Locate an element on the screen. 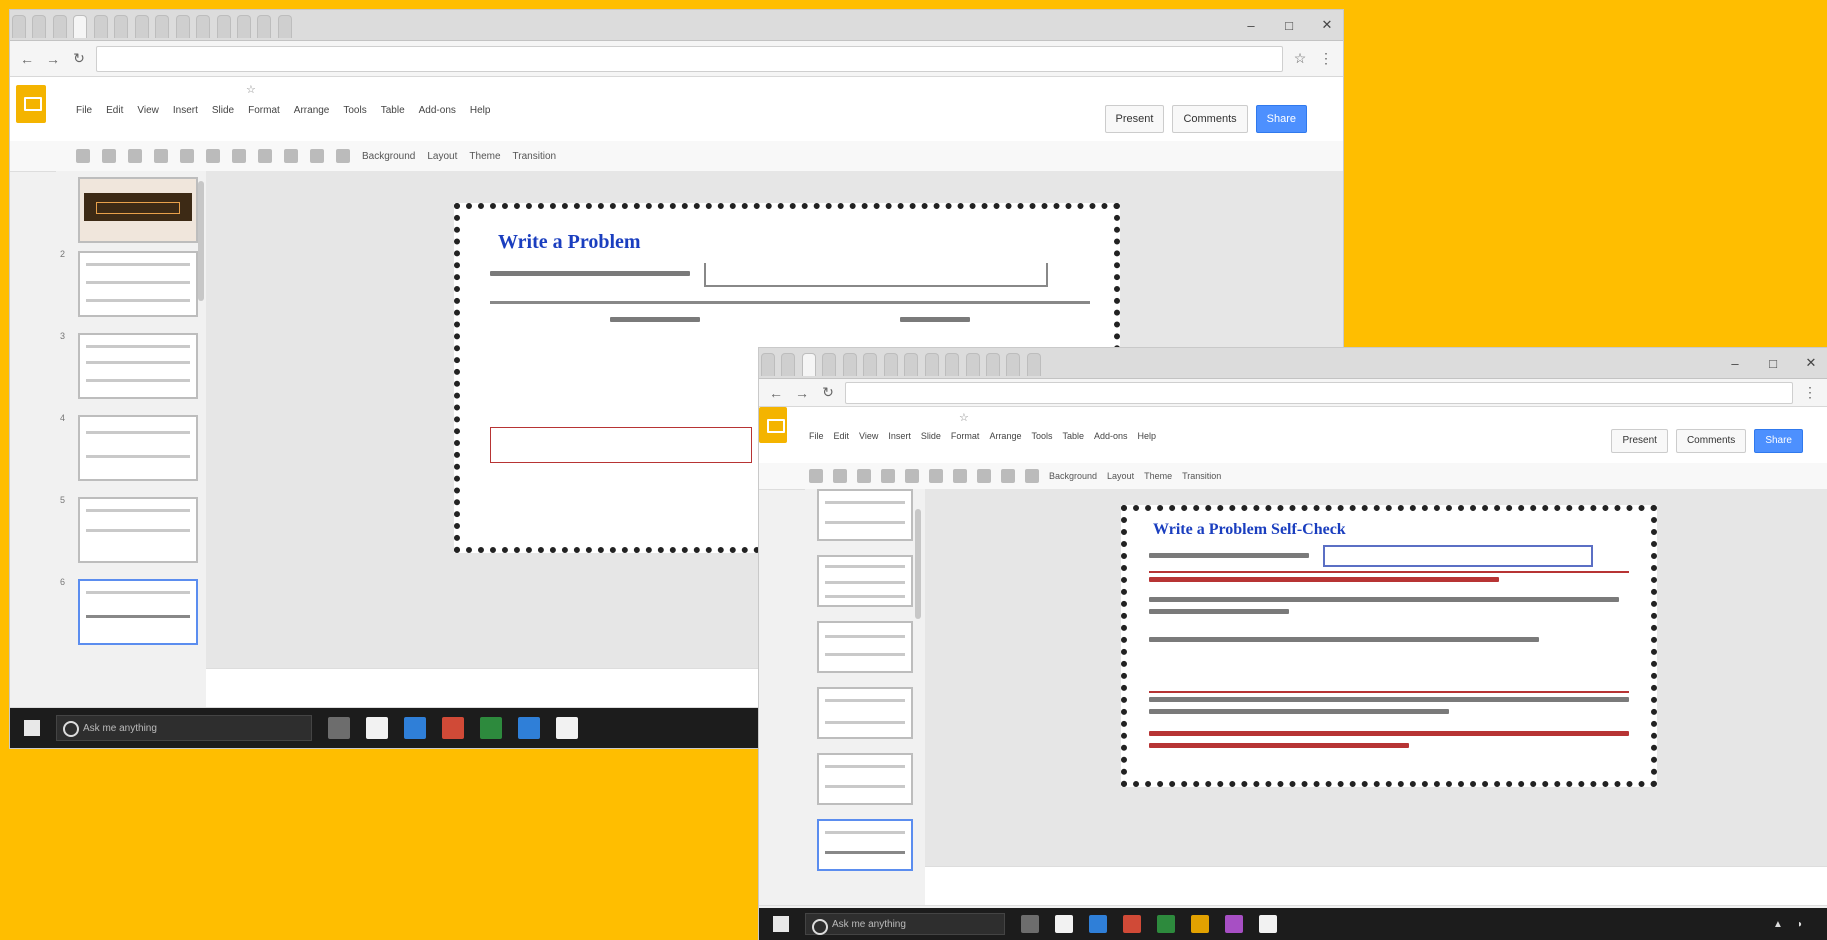 Image resolution: width=1827 pixels, height=940 pixels. browser-tab-active is located at coordinates (80, 26).